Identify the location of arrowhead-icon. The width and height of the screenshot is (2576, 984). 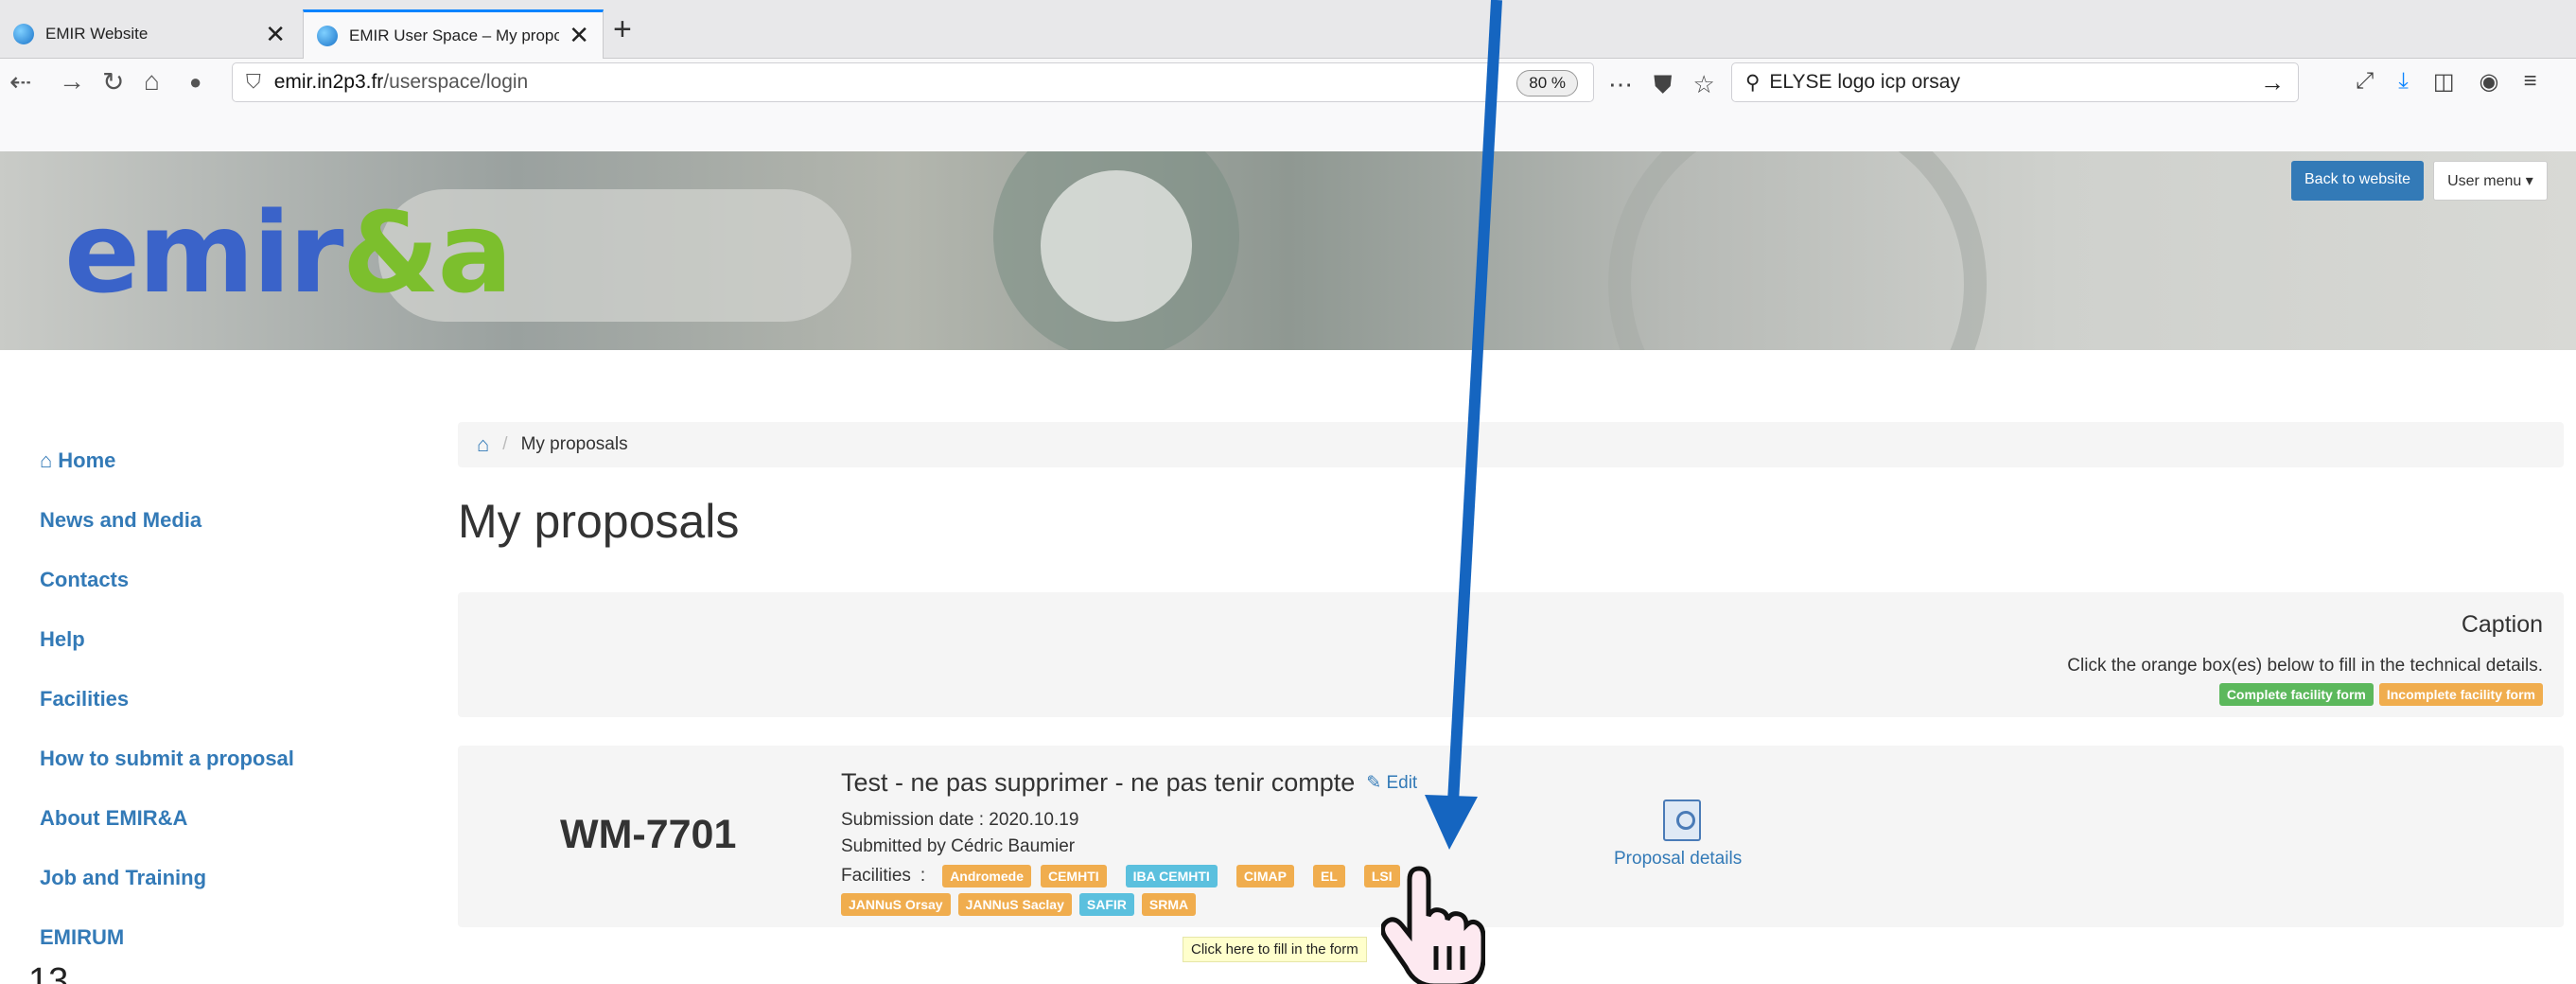
(1452, 822).